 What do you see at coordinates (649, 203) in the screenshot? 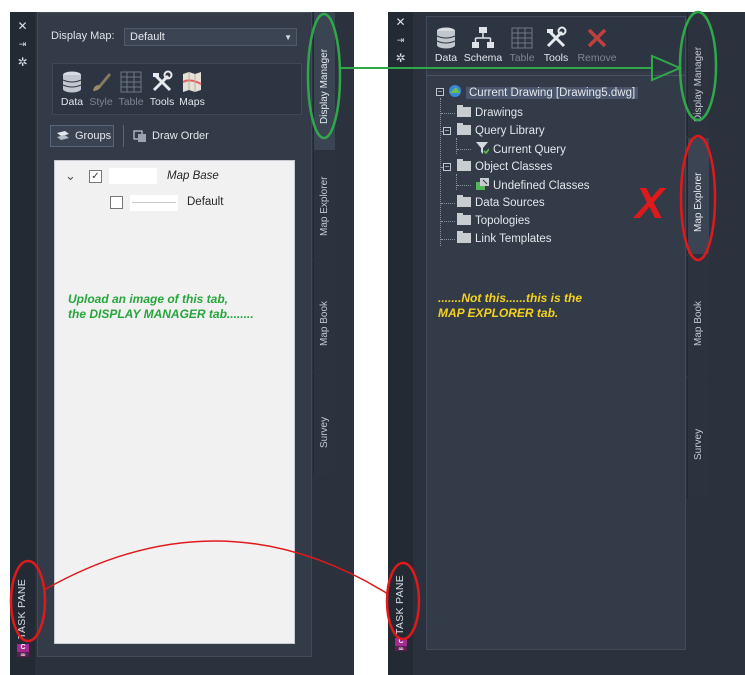
I see `red-x-mark: X` at bounding box center [649, 203].